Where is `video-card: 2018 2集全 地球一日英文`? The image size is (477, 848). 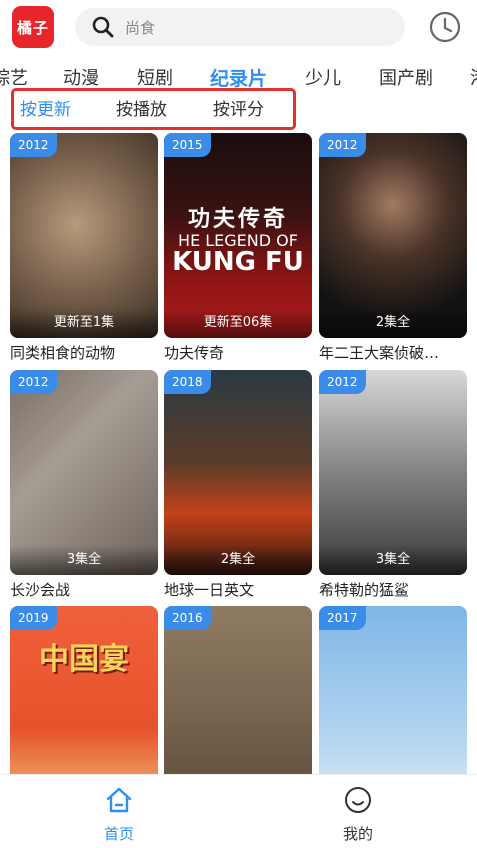 video-card: 2018 2集全 地球一日英文 is located at coordinates (238, 485).